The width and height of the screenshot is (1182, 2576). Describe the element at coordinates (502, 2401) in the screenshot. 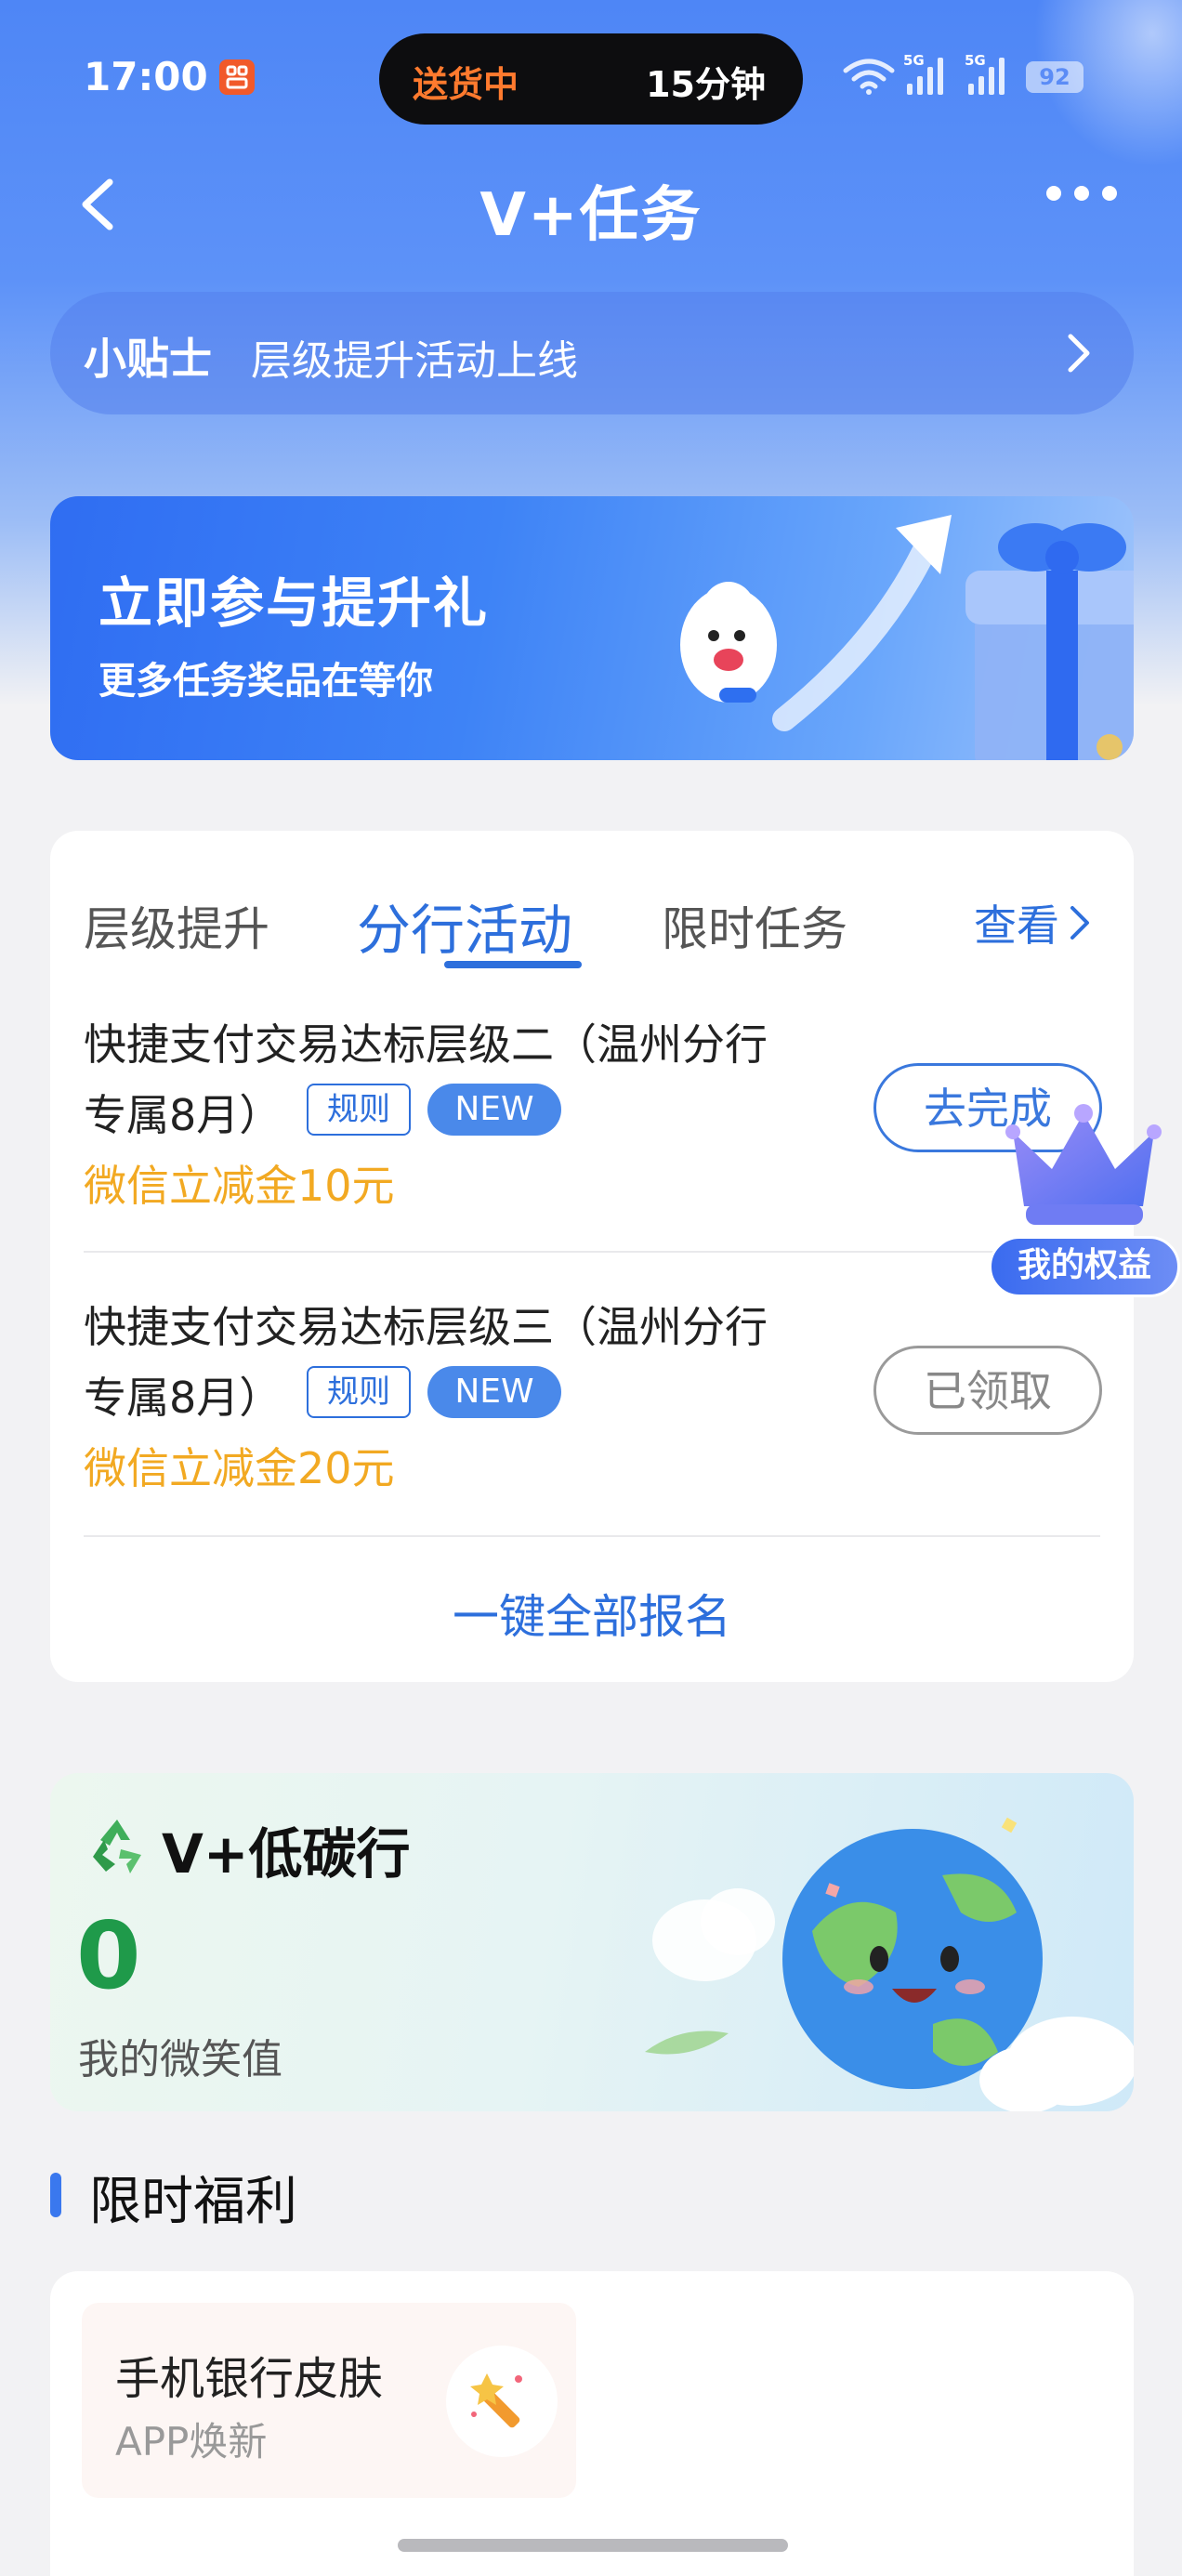

I see `magic-wand-icon` at that location.